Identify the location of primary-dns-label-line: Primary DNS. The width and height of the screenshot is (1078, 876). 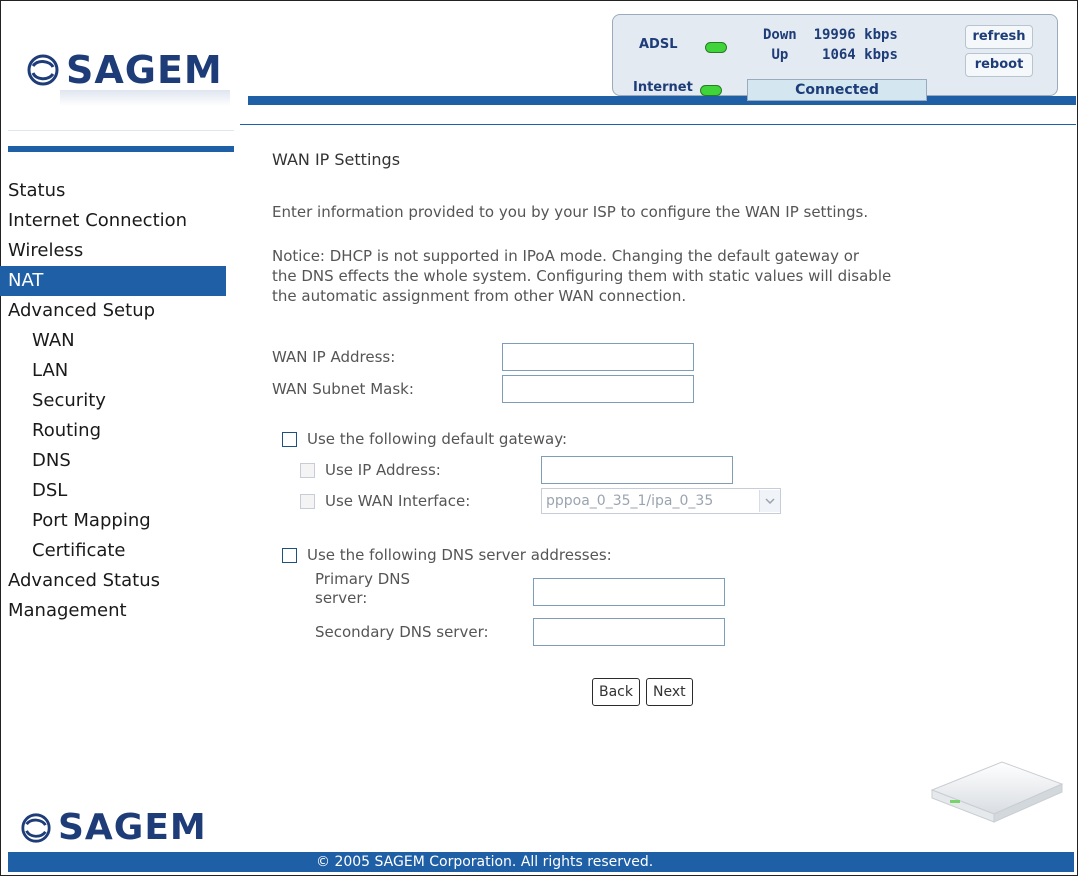
(363, 579).